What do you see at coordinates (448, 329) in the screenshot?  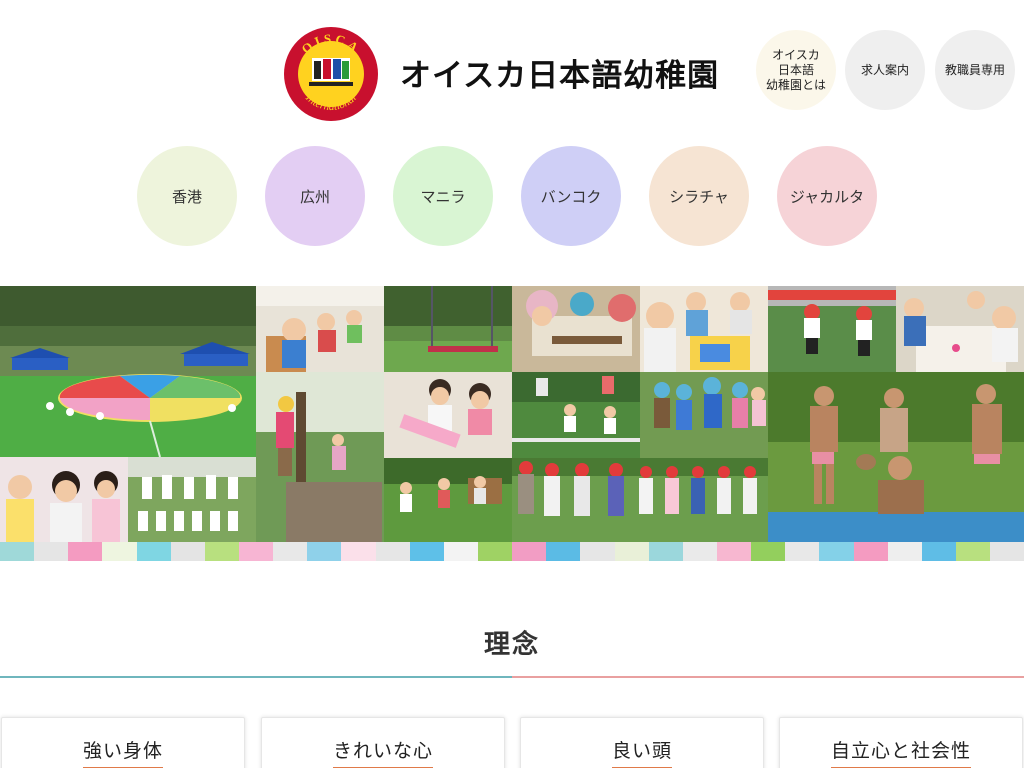 I see `photo-swing` at bounding box center [448, 329].